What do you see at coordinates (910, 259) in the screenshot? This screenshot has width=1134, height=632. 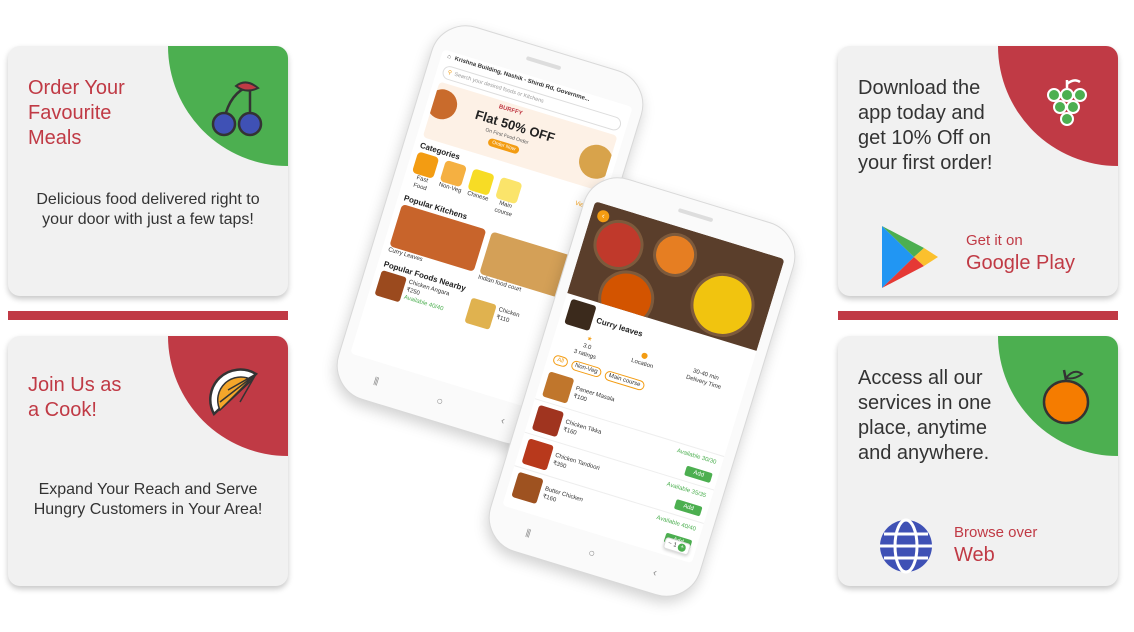 I see `google-play-icon` at bounding box center [910, 259].